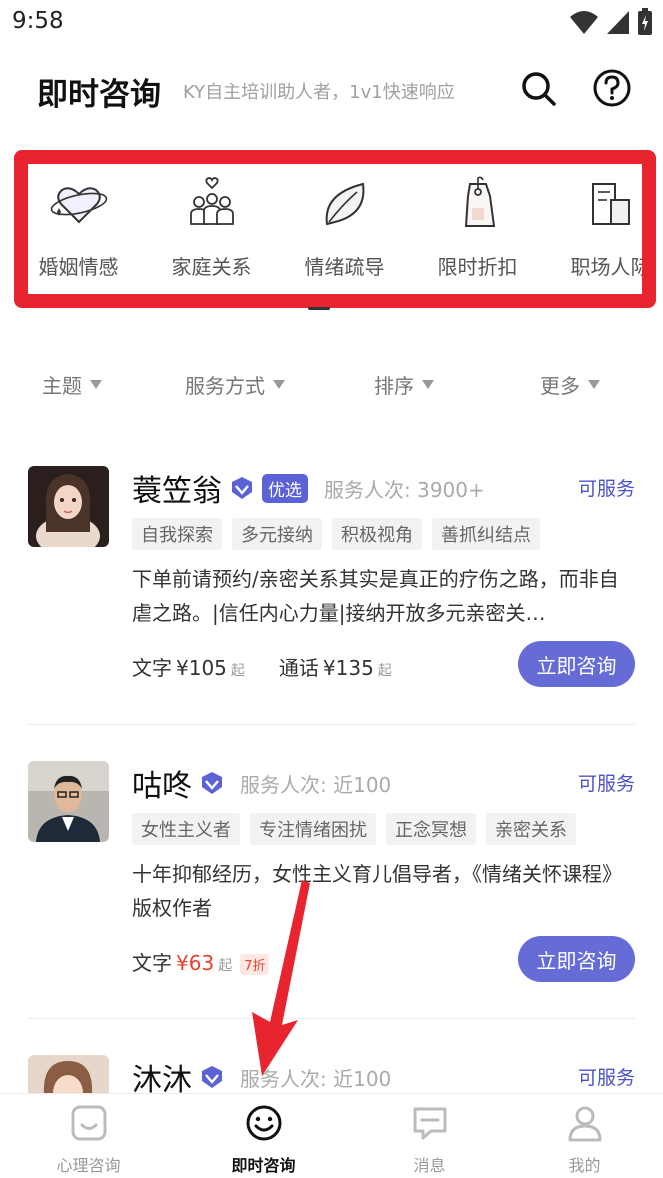 The image size is (663, 1178). I want to click on status-icons, so click(611, 22).